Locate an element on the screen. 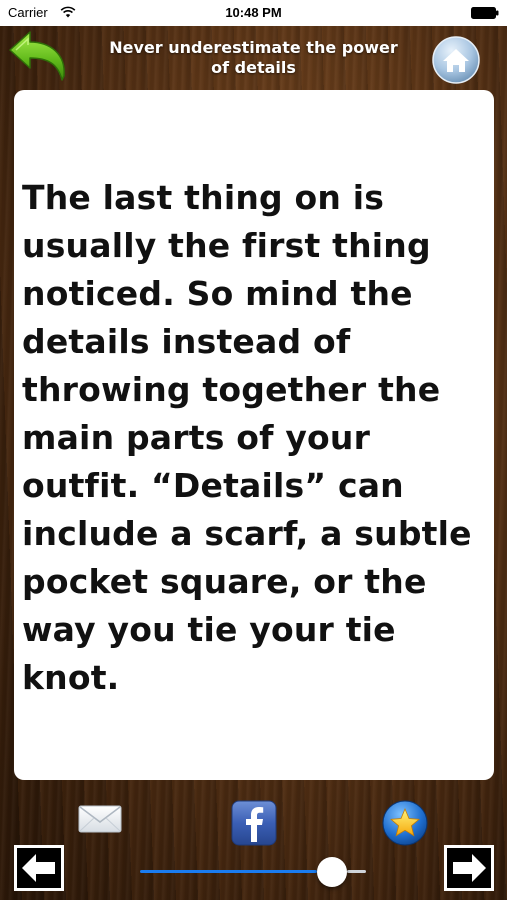  favorite-button is located at coordinates (405, 823).